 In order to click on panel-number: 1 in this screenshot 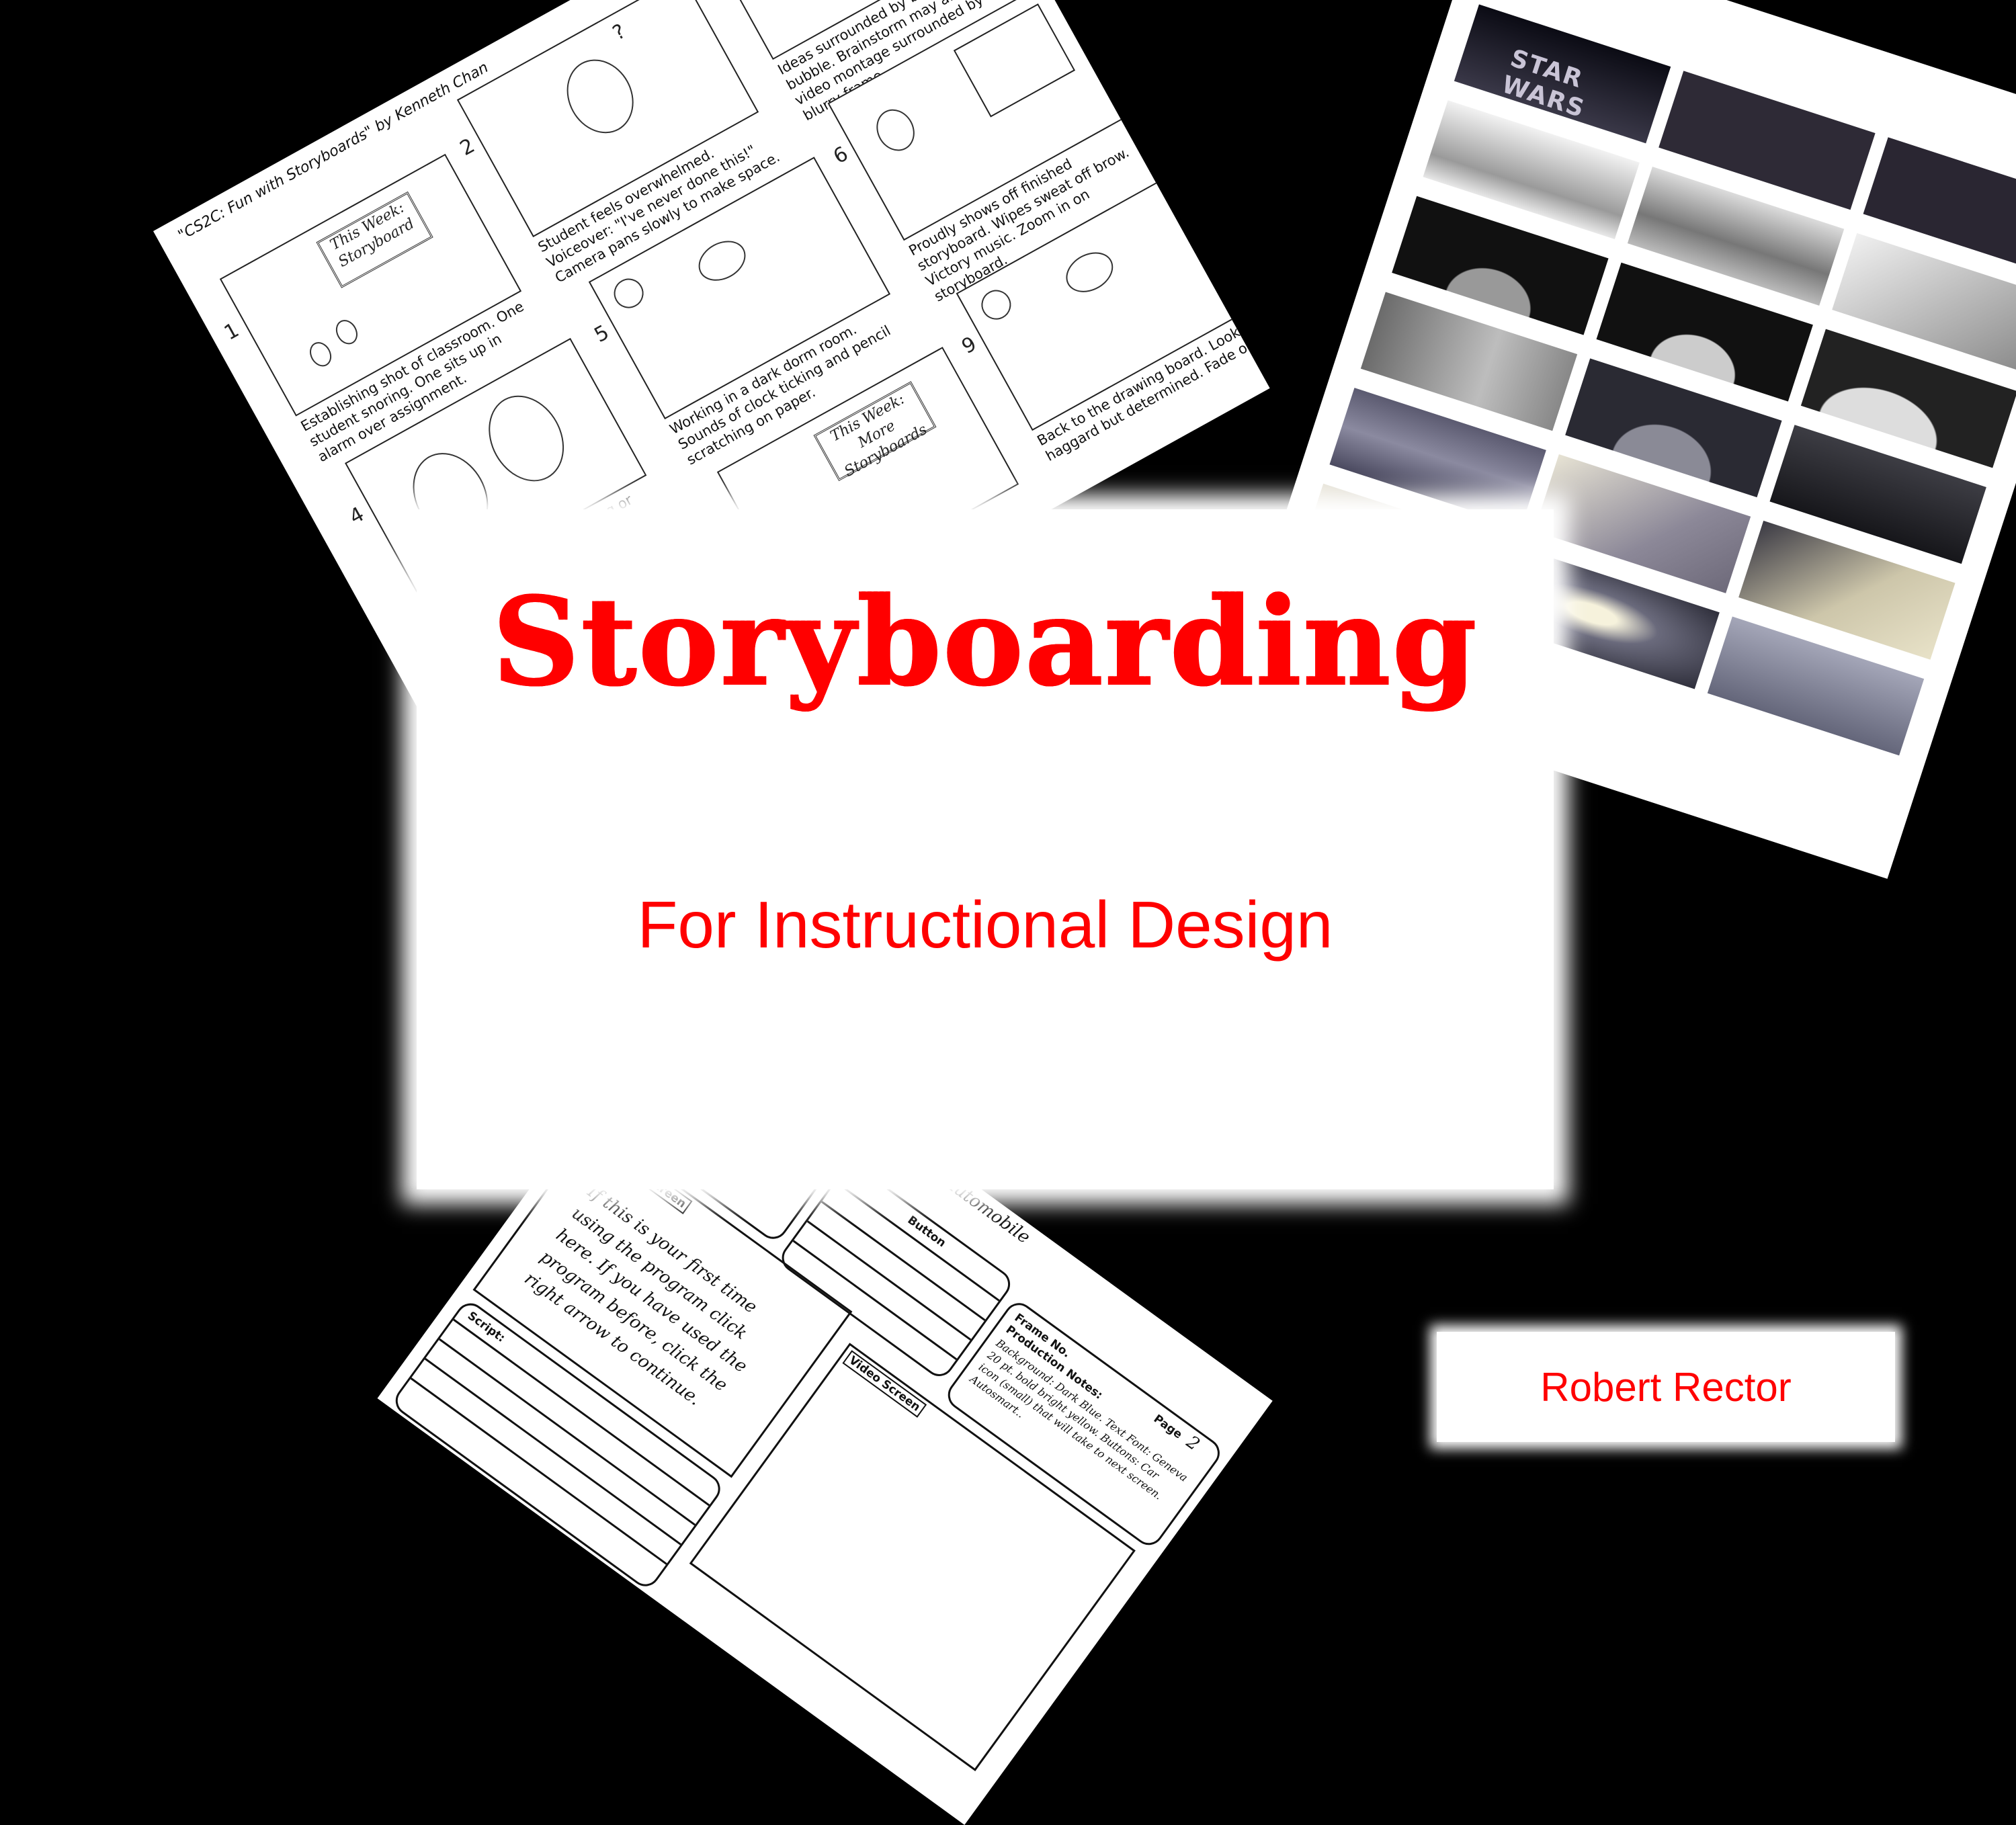, I will do `click(232, 332)`.